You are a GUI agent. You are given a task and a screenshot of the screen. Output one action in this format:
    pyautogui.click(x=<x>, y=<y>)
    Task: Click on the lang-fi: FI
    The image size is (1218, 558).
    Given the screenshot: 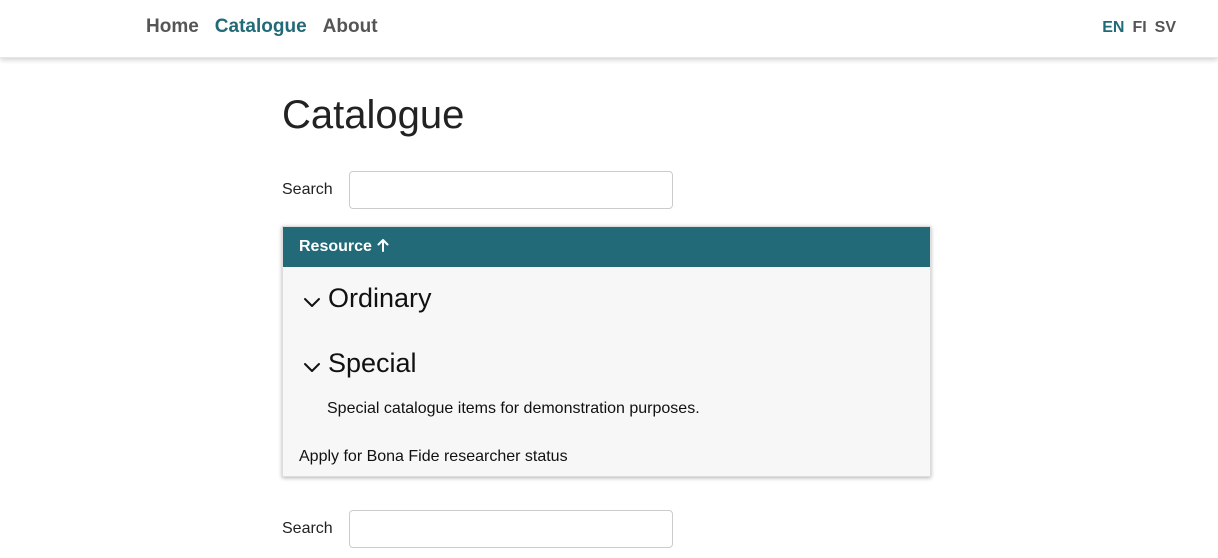 What is the action you would take?
    pyautogui.click(x=1139, y=28)
    